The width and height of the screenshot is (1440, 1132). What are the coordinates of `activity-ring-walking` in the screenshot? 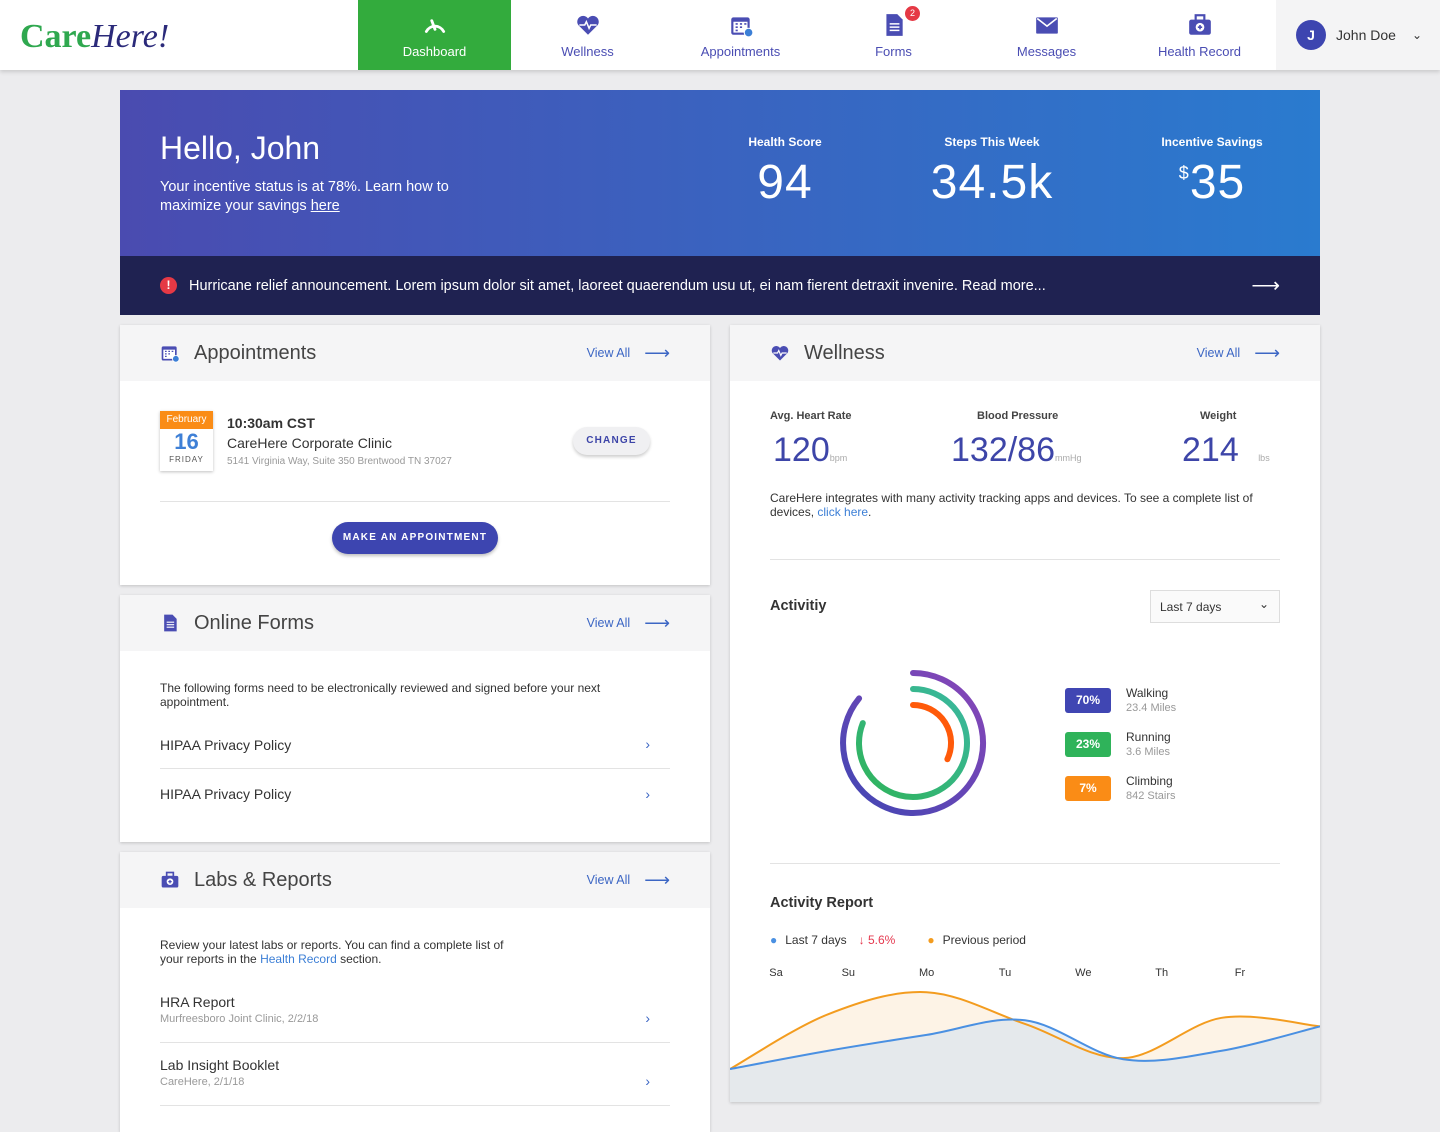 It's located at (913, 743).